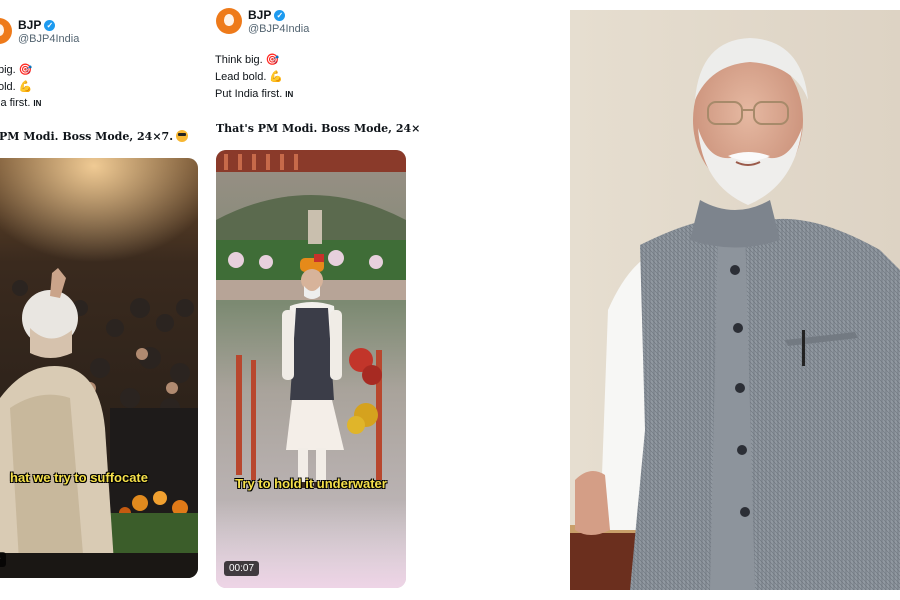 The width and height of the screenshot is (900, 600). Describe the element at coordinates (318, 128) in the screenshot. I see `tweet-bold-line: That's PM Modi. Boss Mode, 24×7.` at that location.